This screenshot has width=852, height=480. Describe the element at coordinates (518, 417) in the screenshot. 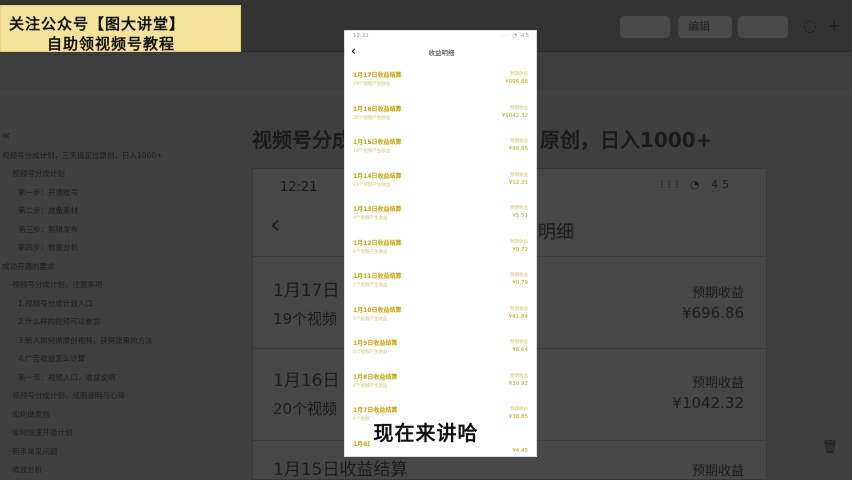

I see `row-amount: ¥38.85` at that location.